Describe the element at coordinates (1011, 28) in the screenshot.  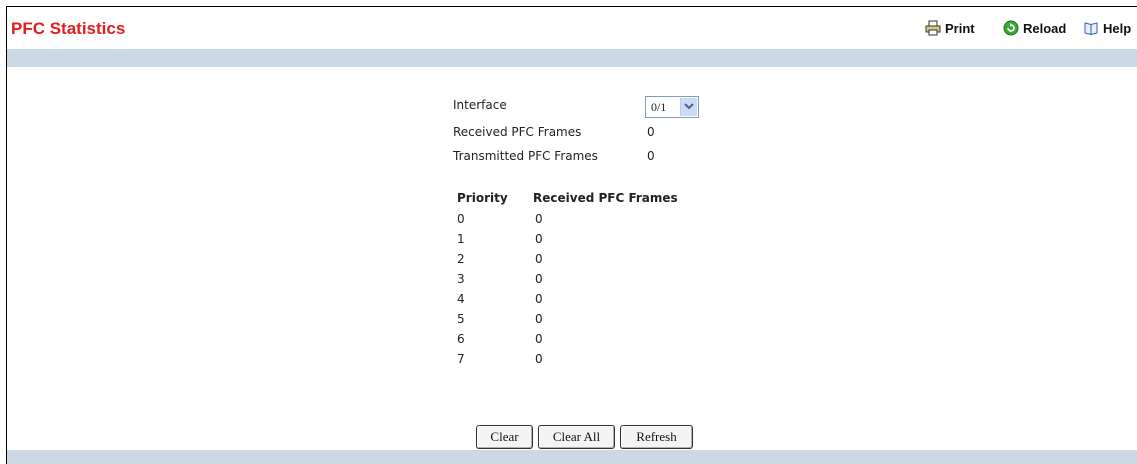
I see `reload-icon` at that location.